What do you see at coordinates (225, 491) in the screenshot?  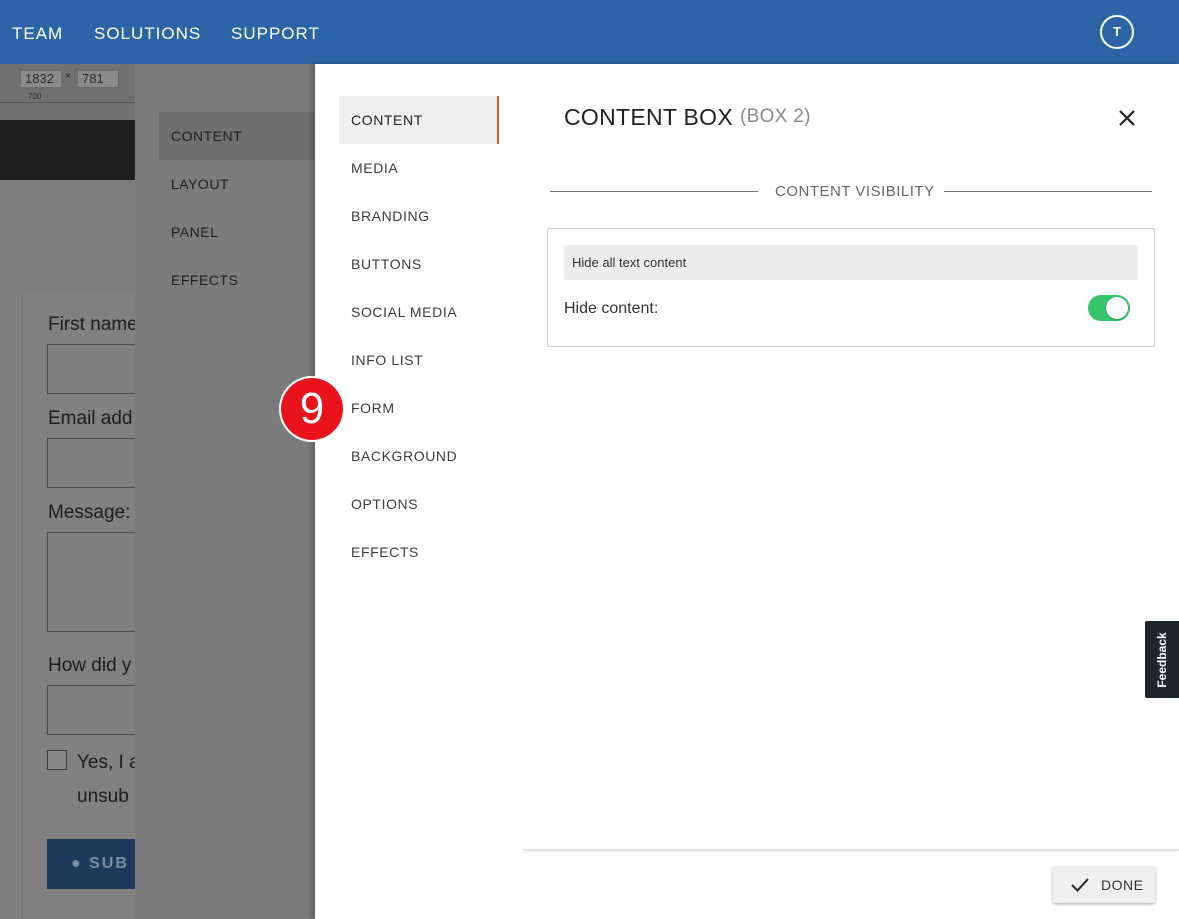 I see `outer-sidebar: CONTENT LAYOUT PANEL EFFECTS` at bounding box center [225, 491].